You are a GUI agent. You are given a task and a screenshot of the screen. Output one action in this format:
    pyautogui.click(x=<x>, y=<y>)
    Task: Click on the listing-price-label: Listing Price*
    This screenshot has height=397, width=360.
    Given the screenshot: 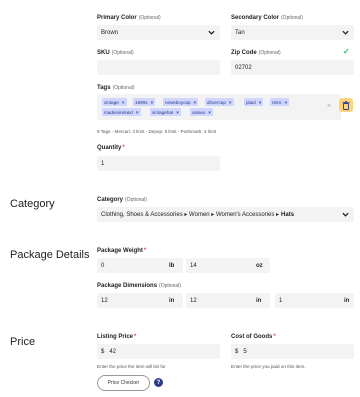 What is the action you would take?
    pyautogui.click(x=117, y=337)
    